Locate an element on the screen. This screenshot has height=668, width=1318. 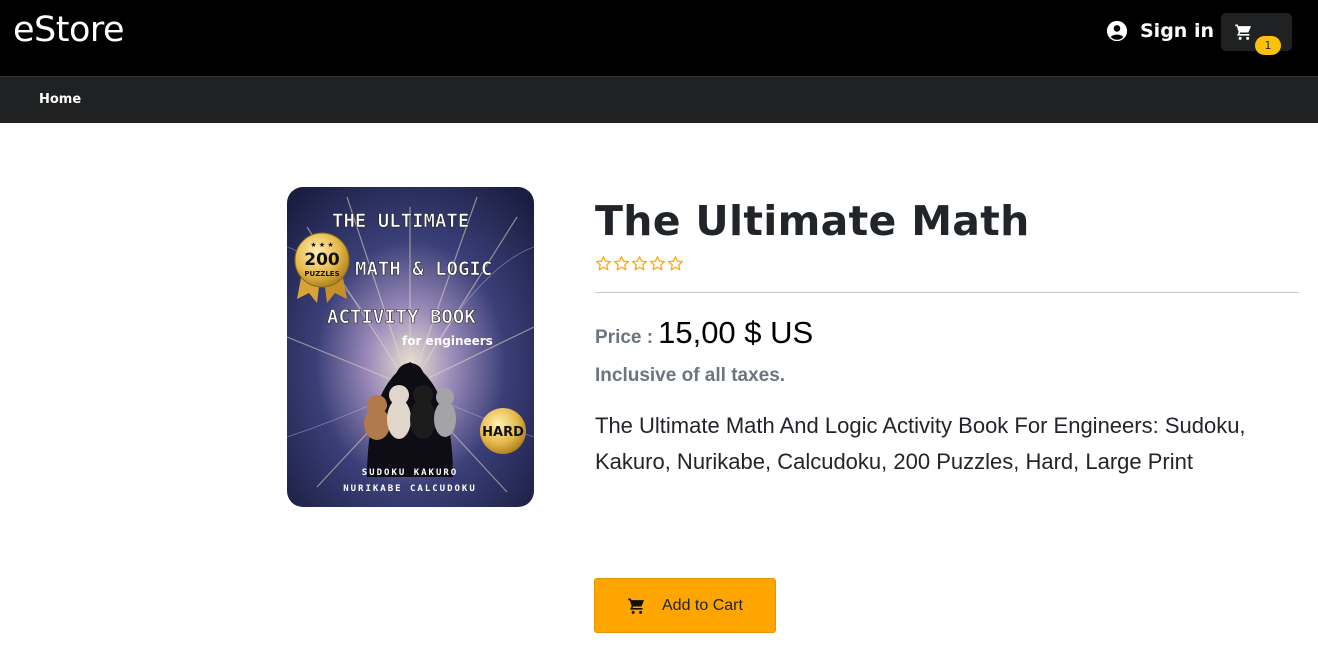
price-row: Price : 15,00 $ US is located at coordinates (704, 333).